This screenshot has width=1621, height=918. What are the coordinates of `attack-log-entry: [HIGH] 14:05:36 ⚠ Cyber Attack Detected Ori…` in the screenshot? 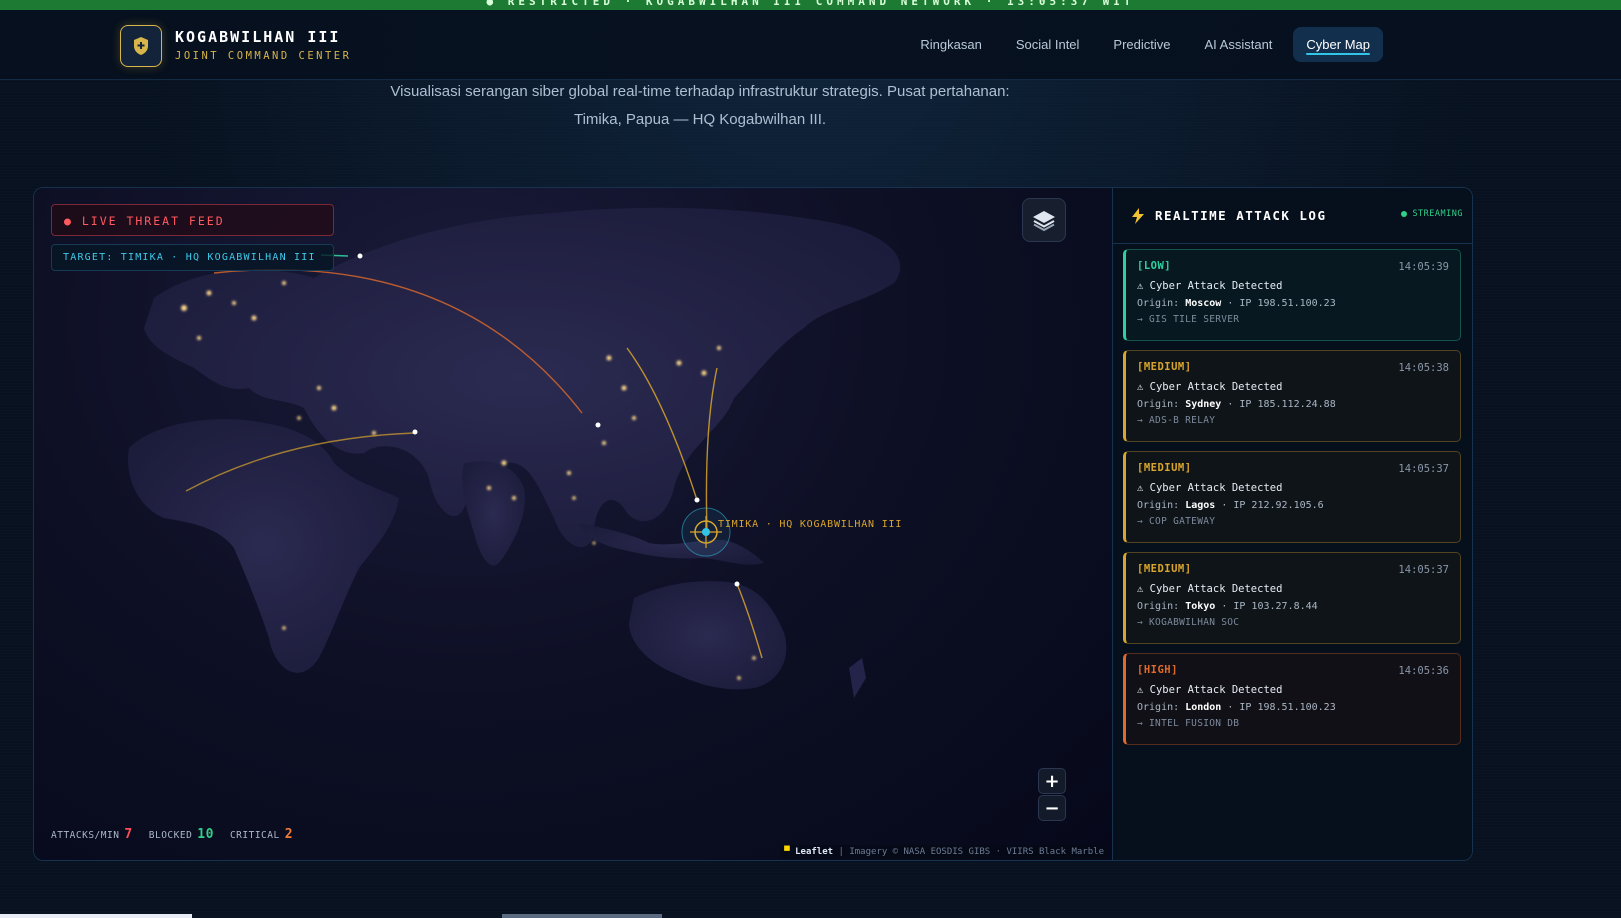 It's located at (1292, 699).